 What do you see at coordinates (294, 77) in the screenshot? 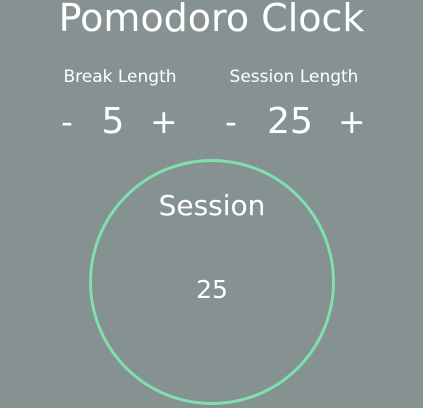
I see `session-length-label: Session Length` at bounding box center [294, 77].